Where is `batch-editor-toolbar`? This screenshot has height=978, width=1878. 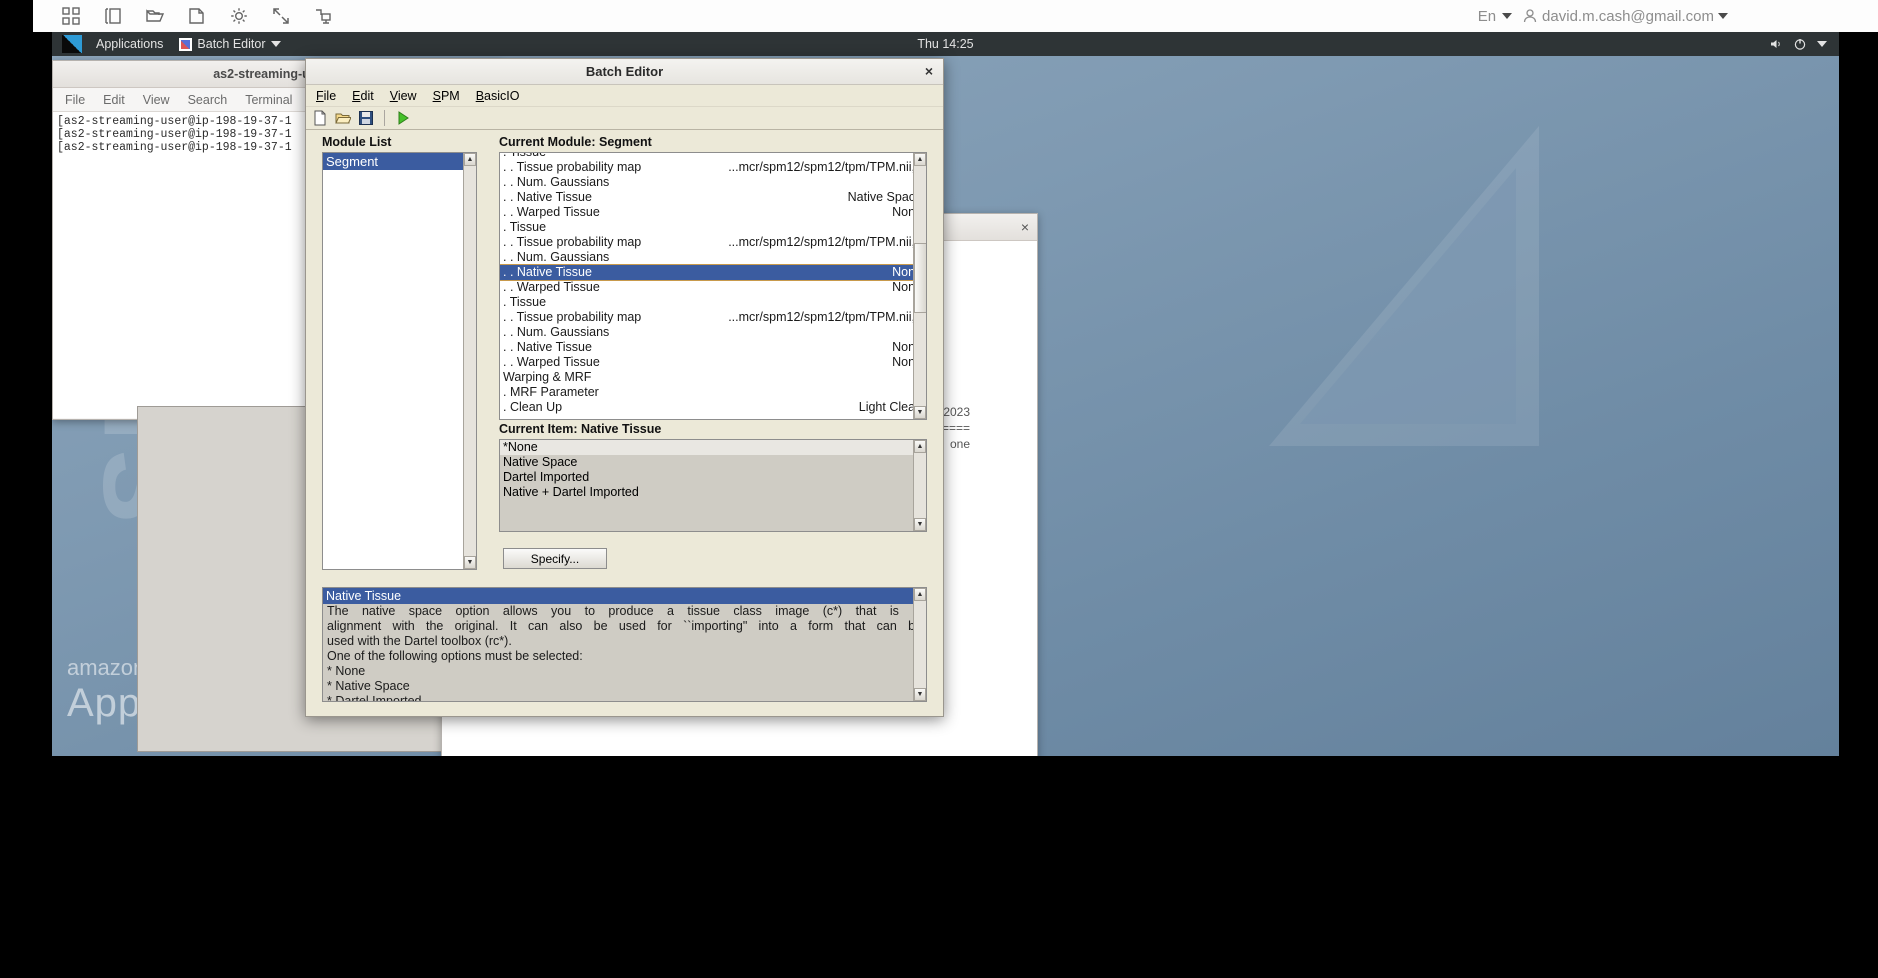 batch-editor-toolbar is located at coordinates (624, 118).